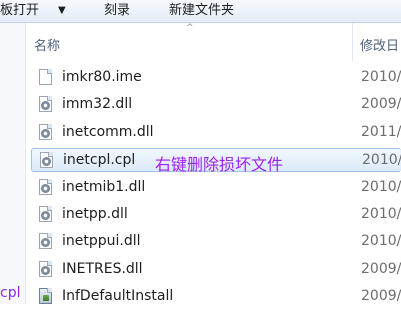  I want to click on file-name: inetcpl.cpl, so click(99, 160).